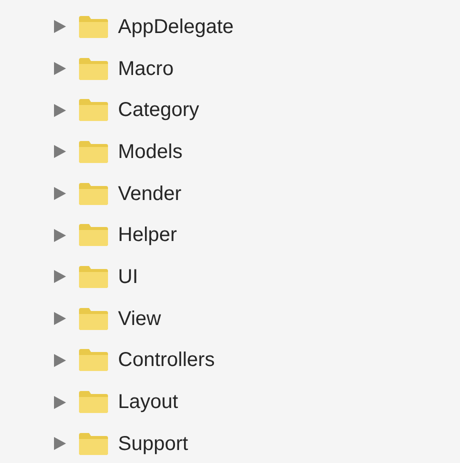 The image size is (460, 463). Describe the element at coordinates (159, 110) in the screenshot. I see `folder-name: Category` at that location.